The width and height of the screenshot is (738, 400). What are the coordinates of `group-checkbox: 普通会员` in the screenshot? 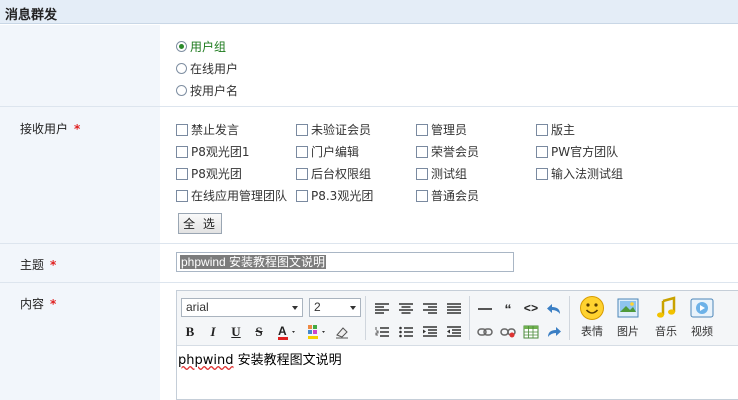 It's located at (447, 195).